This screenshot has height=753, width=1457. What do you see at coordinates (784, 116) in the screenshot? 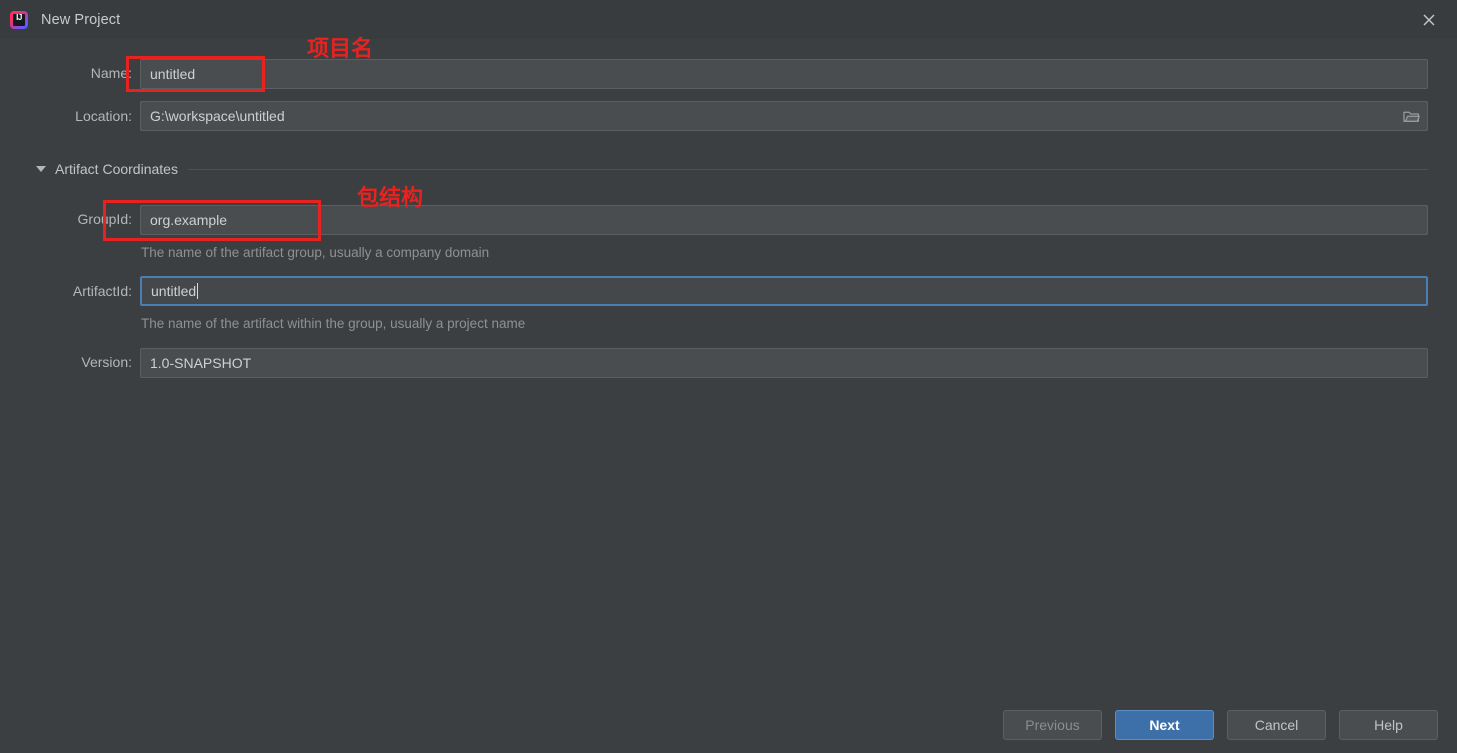
I see `location-field: G:\workspace\untitled` at bounding box center [784, 116].